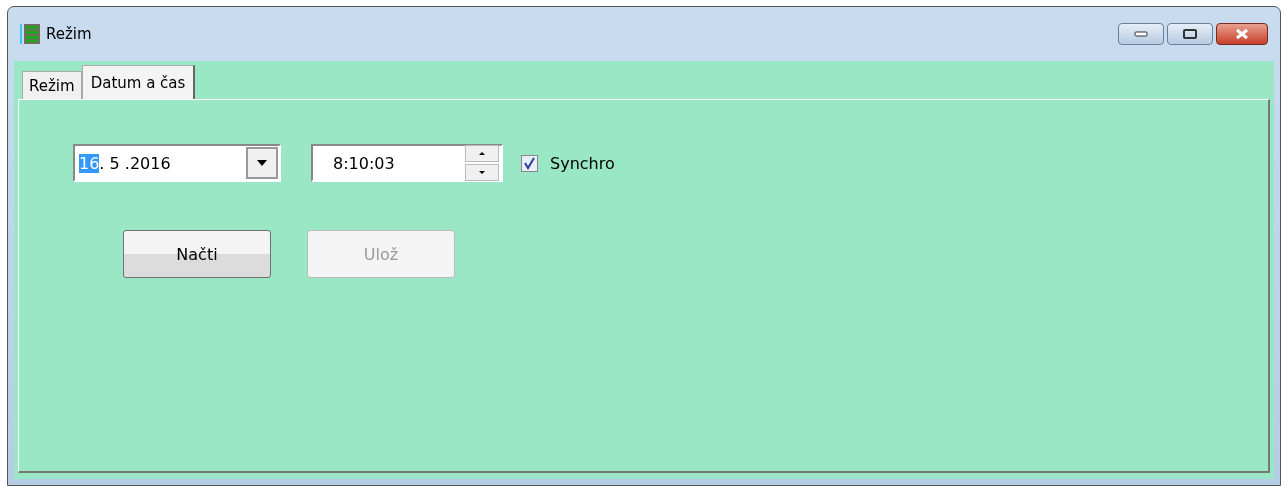  What do you see at coordinates (197, 254) in the screenshot?
I see `action-button: Načti` at bounding box center [197, 254].